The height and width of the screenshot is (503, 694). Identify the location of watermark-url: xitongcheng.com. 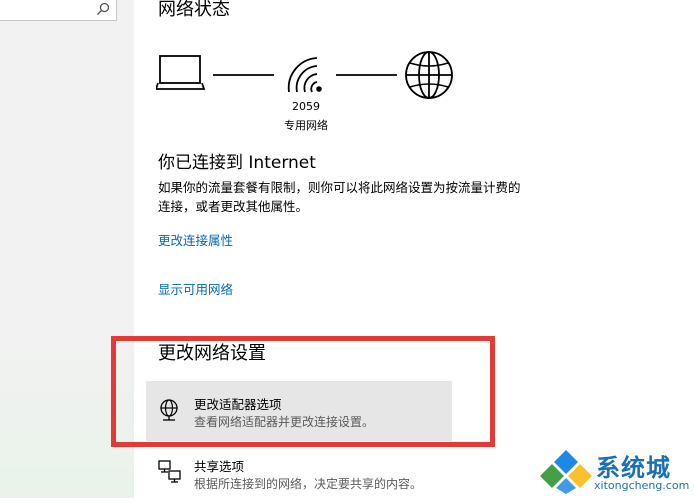
(642, 485).